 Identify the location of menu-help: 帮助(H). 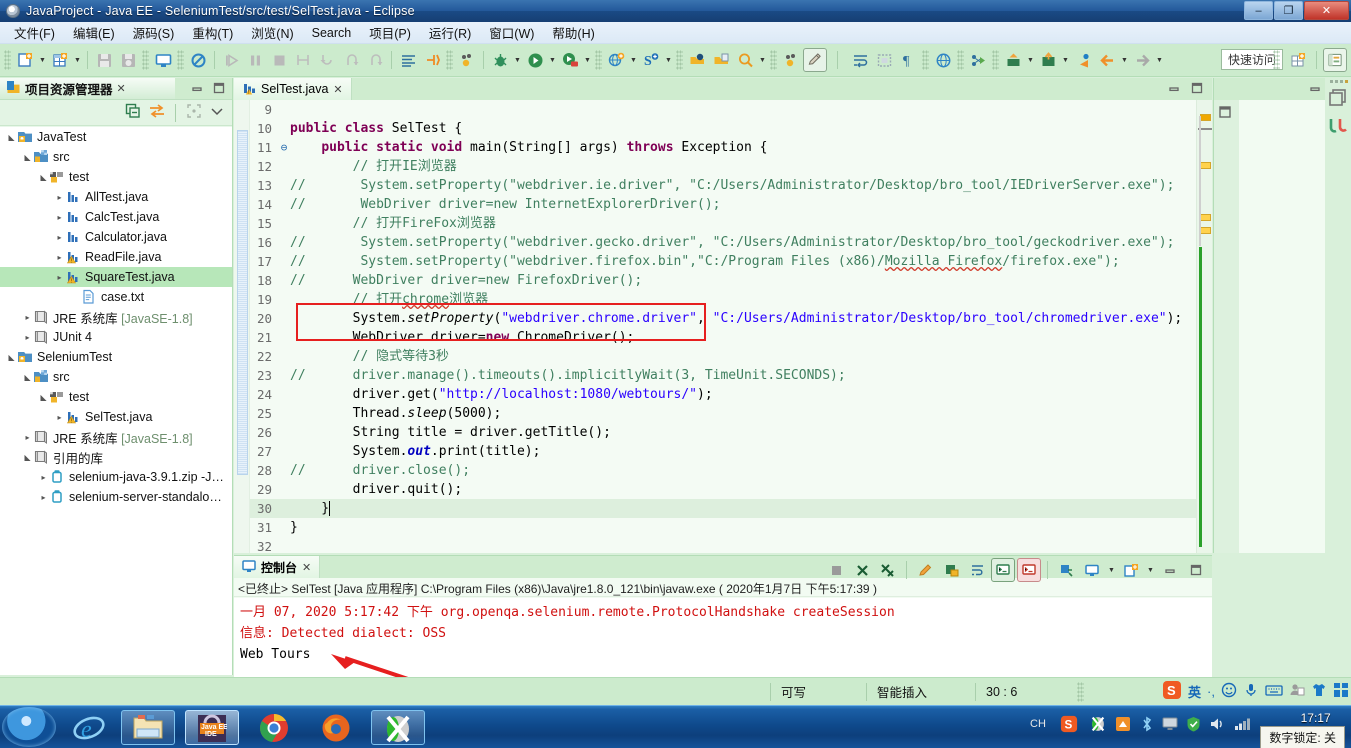
(573, 32).